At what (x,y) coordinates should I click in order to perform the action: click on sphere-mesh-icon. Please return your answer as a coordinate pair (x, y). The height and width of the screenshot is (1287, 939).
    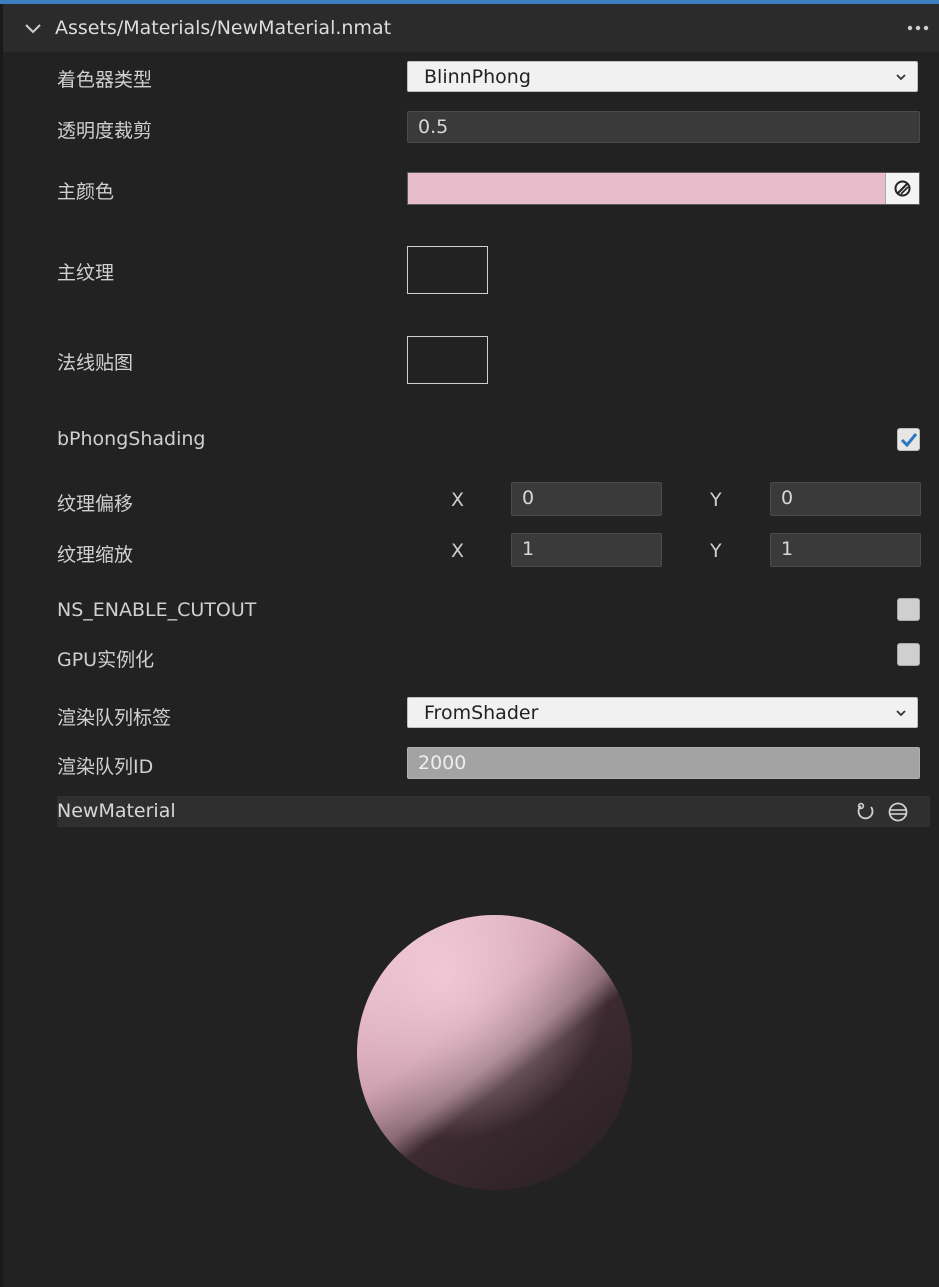
    Looking at the image, I should click on (898, 812).